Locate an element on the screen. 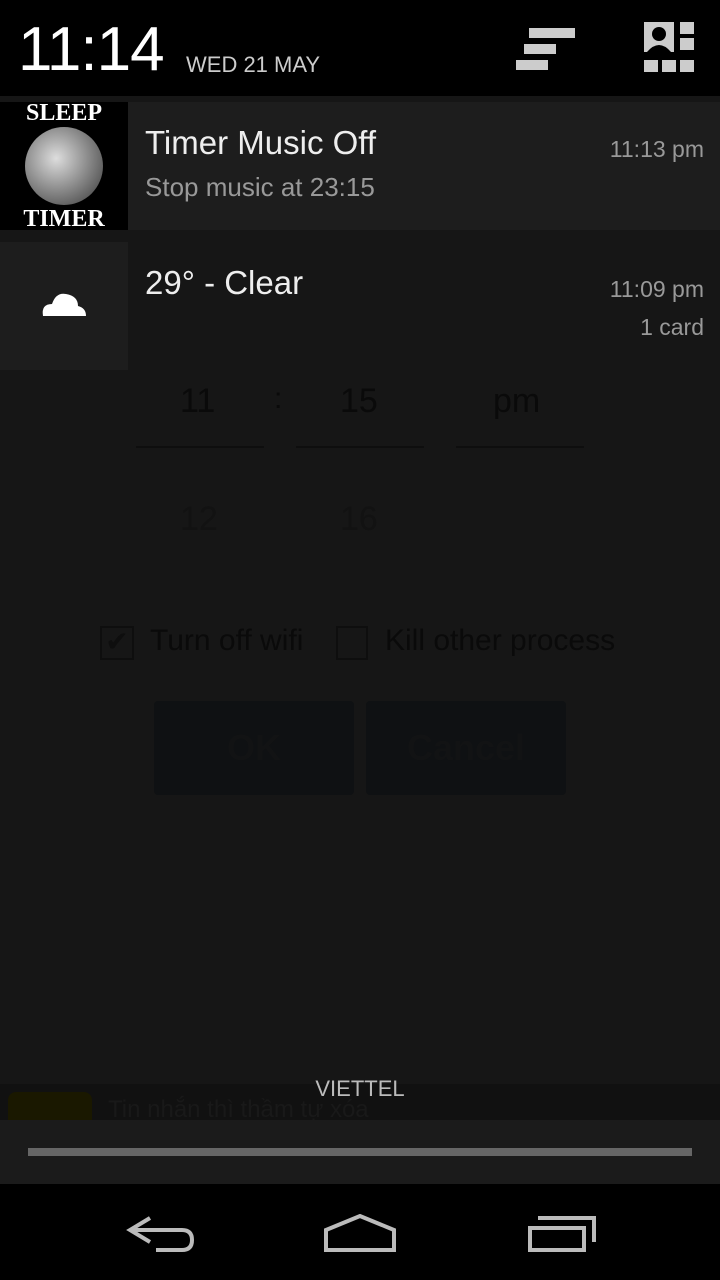  kill-process-label: Kill other process is located at coordinates (500, 640).